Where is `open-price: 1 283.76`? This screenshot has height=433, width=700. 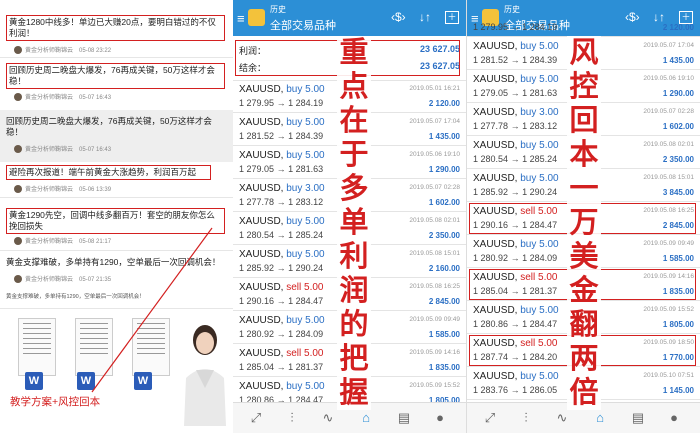 open-price: 1 283.76 is located at coordinates (491, 390).